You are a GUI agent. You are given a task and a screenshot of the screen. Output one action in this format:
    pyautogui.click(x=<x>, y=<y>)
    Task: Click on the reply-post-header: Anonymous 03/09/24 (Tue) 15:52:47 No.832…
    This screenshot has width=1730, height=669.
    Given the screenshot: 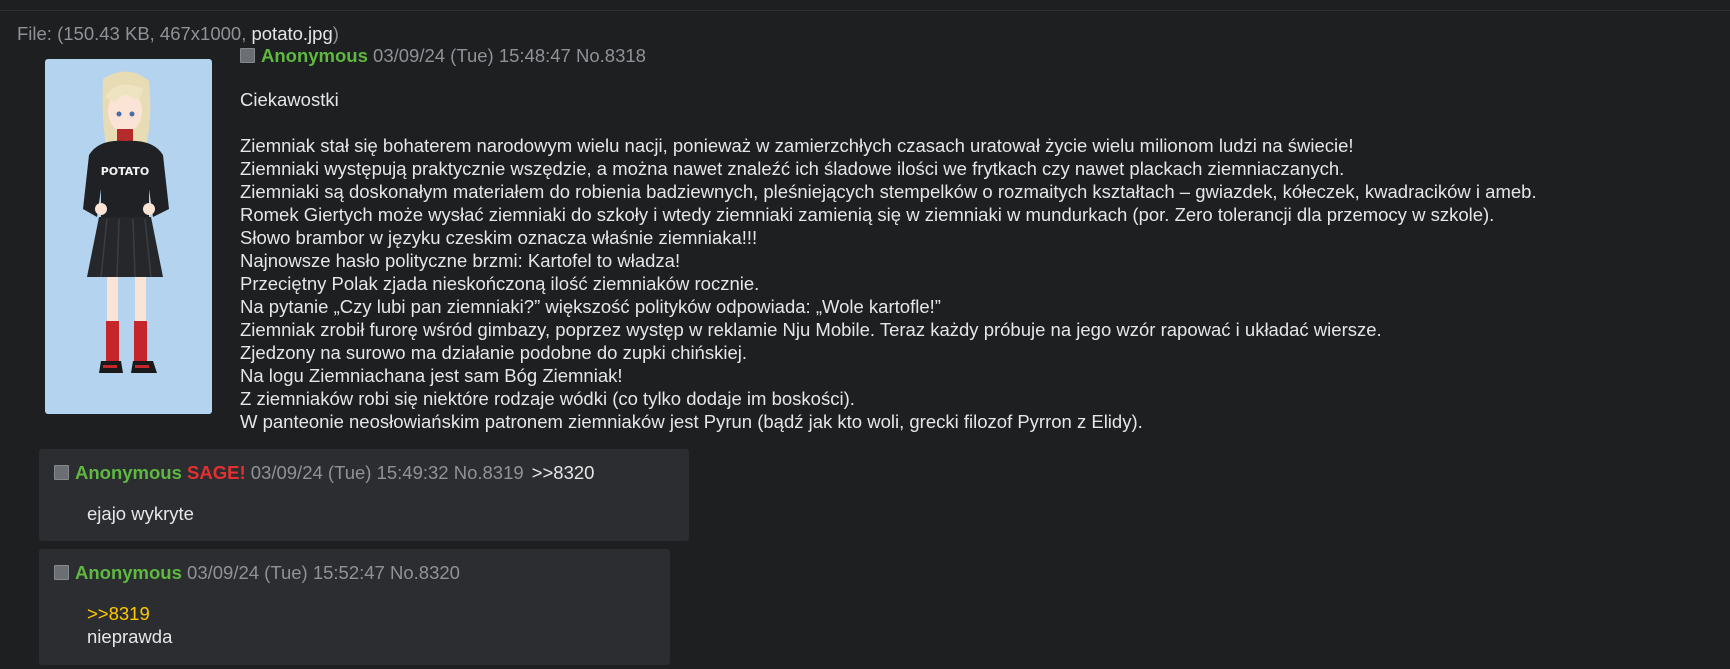 What is the action you would take?
    pyautogui.click(x=257, y=573)
    